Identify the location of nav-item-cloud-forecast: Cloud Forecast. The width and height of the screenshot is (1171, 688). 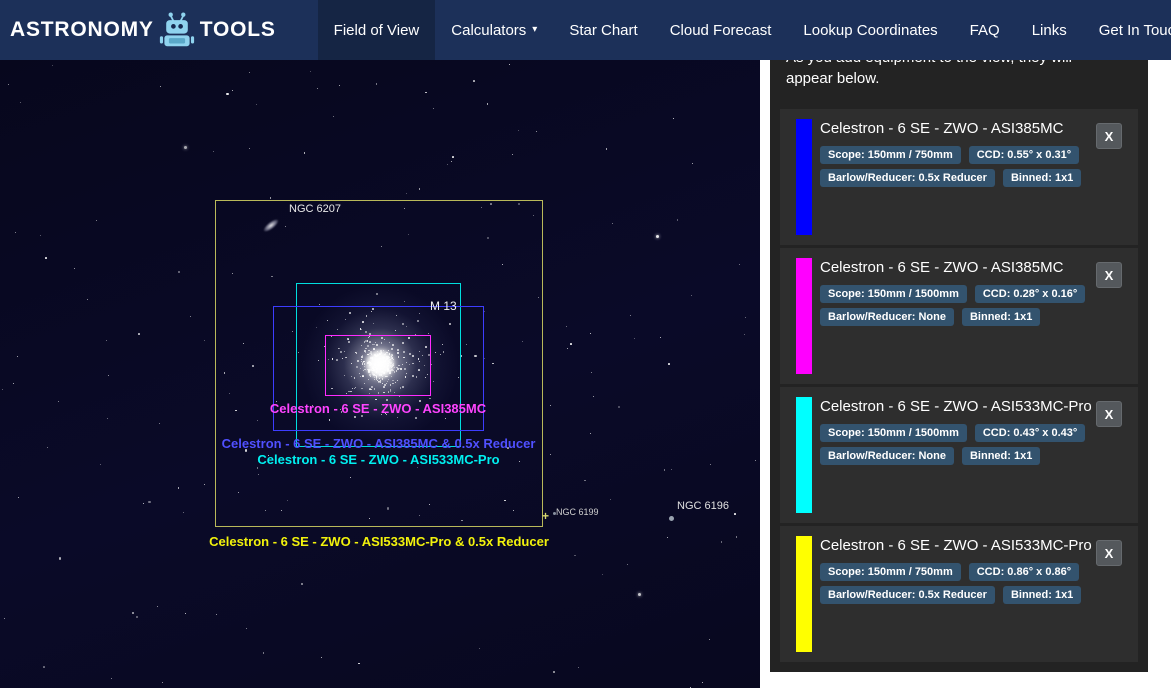
(721, 30).